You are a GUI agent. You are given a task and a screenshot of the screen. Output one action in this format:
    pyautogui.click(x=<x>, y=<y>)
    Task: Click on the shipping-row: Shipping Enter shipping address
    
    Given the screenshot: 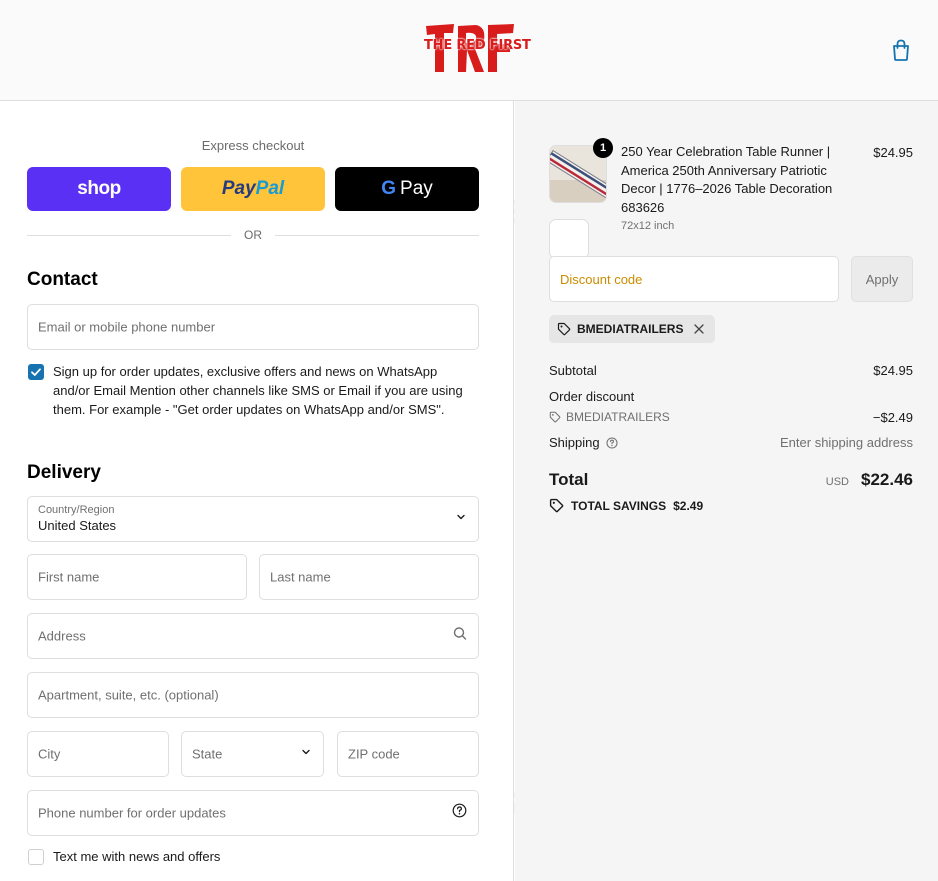 What is the action you would take?
    pyautogui.click(x=731, y=442)
    